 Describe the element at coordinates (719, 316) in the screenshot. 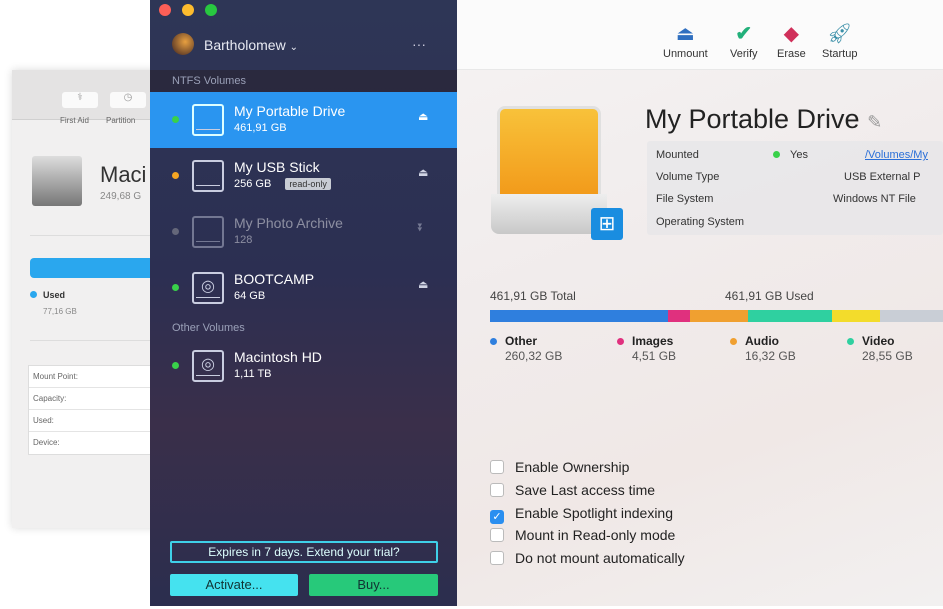

I see `segment-audio` at that location.